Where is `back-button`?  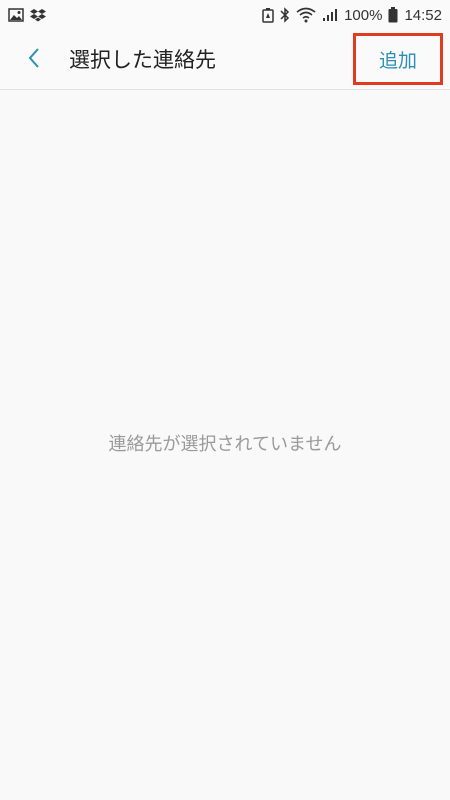
back-button is located at coordinates (34, 60).